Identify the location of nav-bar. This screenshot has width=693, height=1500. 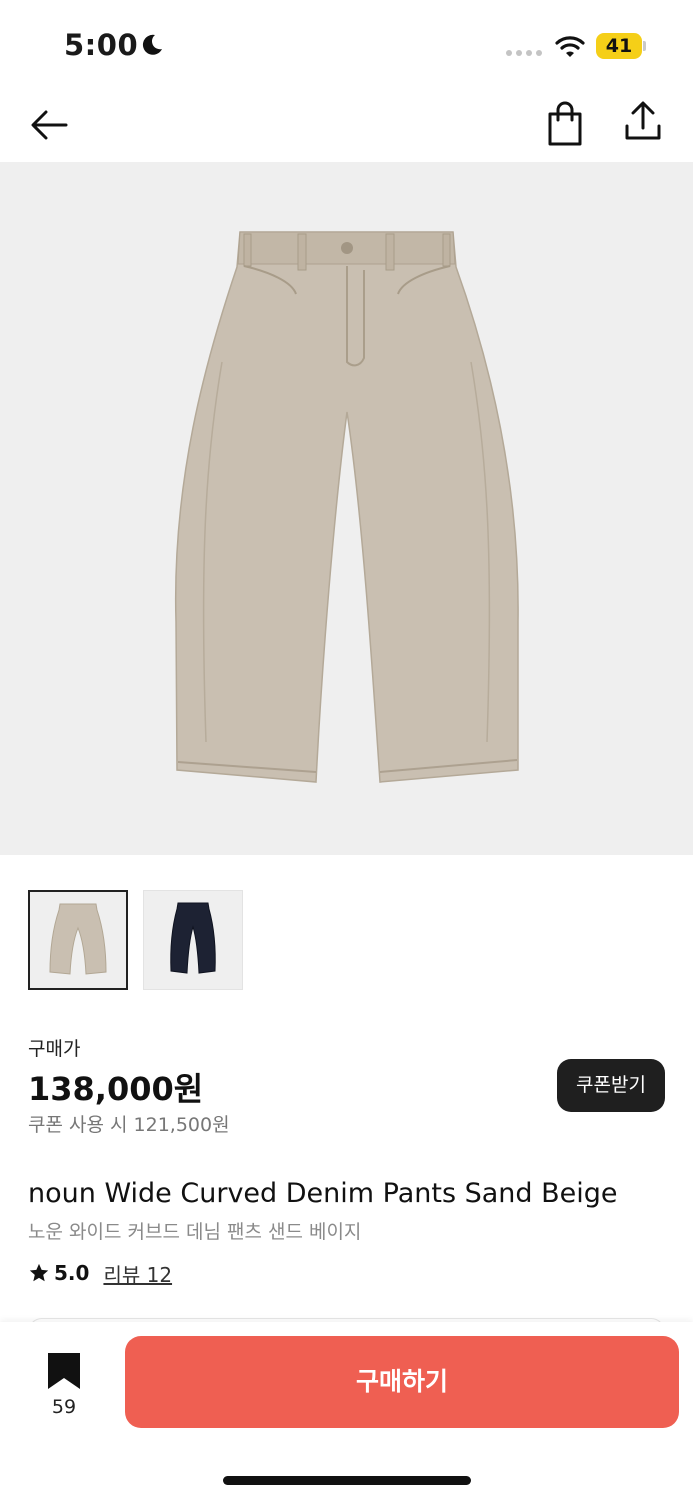
(346, 126).